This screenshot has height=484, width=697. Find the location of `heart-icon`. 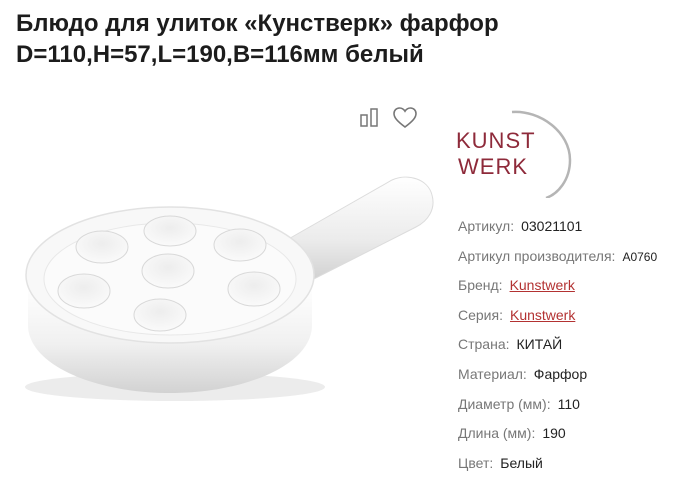

heart-icon is located at coordinates (405, 120).